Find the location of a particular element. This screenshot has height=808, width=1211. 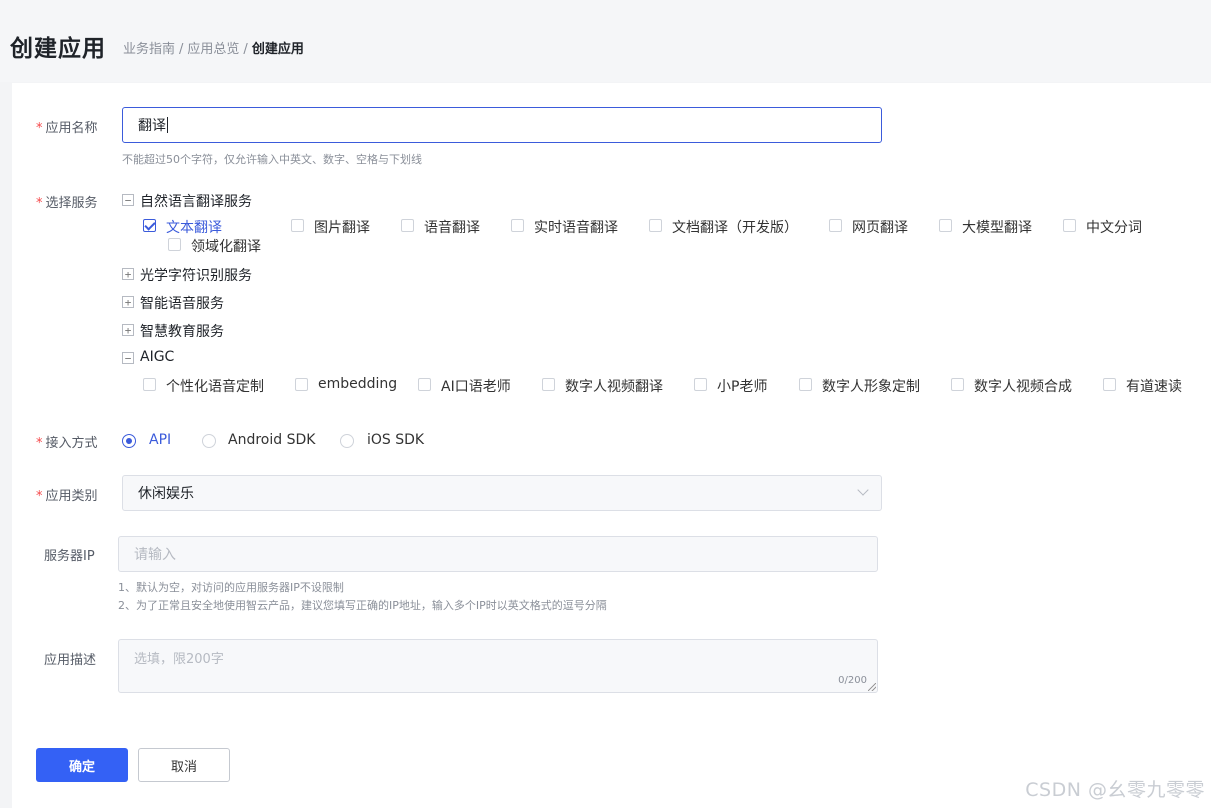

server-ip-hint-1: 1、默认为空，对访问的应用服务器IP不设限制 is located at coordinates (231, 587).